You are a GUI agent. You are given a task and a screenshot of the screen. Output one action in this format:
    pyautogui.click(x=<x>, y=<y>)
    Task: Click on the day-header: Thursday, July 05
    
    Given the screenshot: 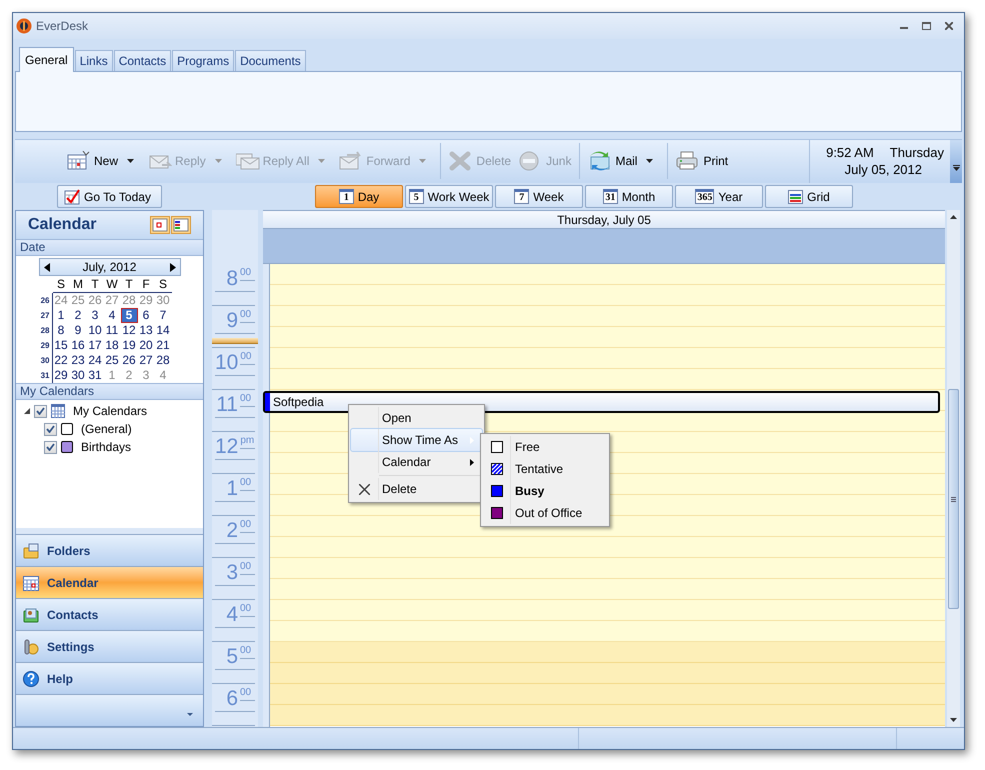 What is the action you would take?
    pyautogui.click(x=604, y=220)
    